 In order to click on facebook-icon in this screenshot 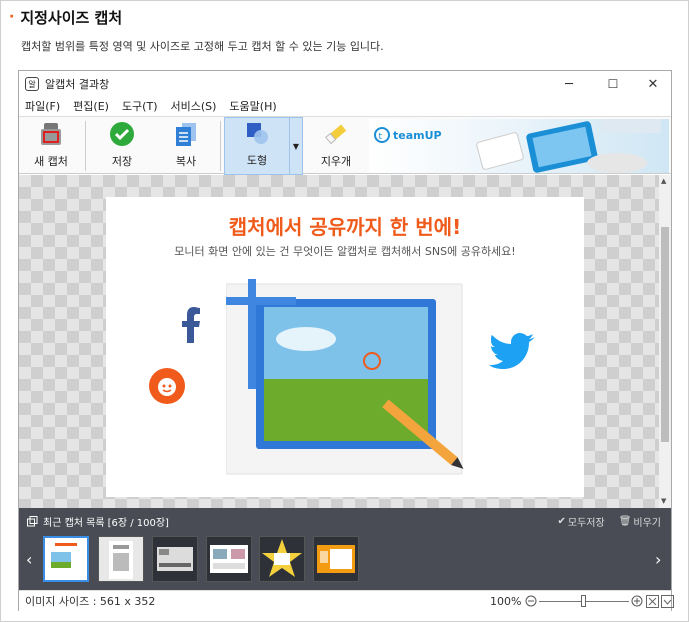, I will do `click(191, 325)`.